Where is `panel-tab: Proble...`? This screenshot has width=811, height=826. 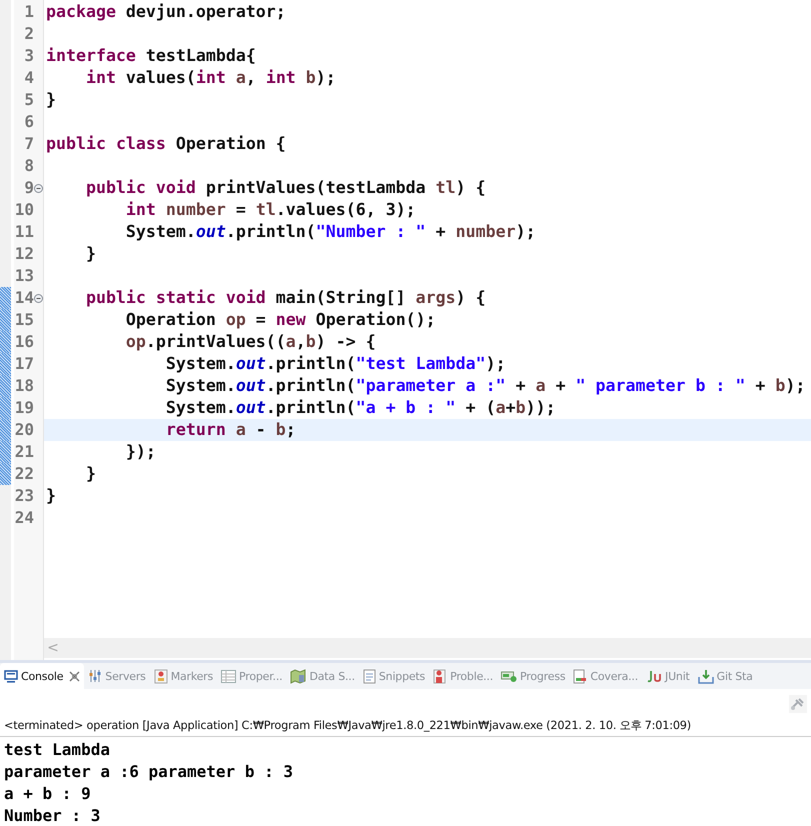 panel-tab: Proble... is located at coordinates (463, 676).